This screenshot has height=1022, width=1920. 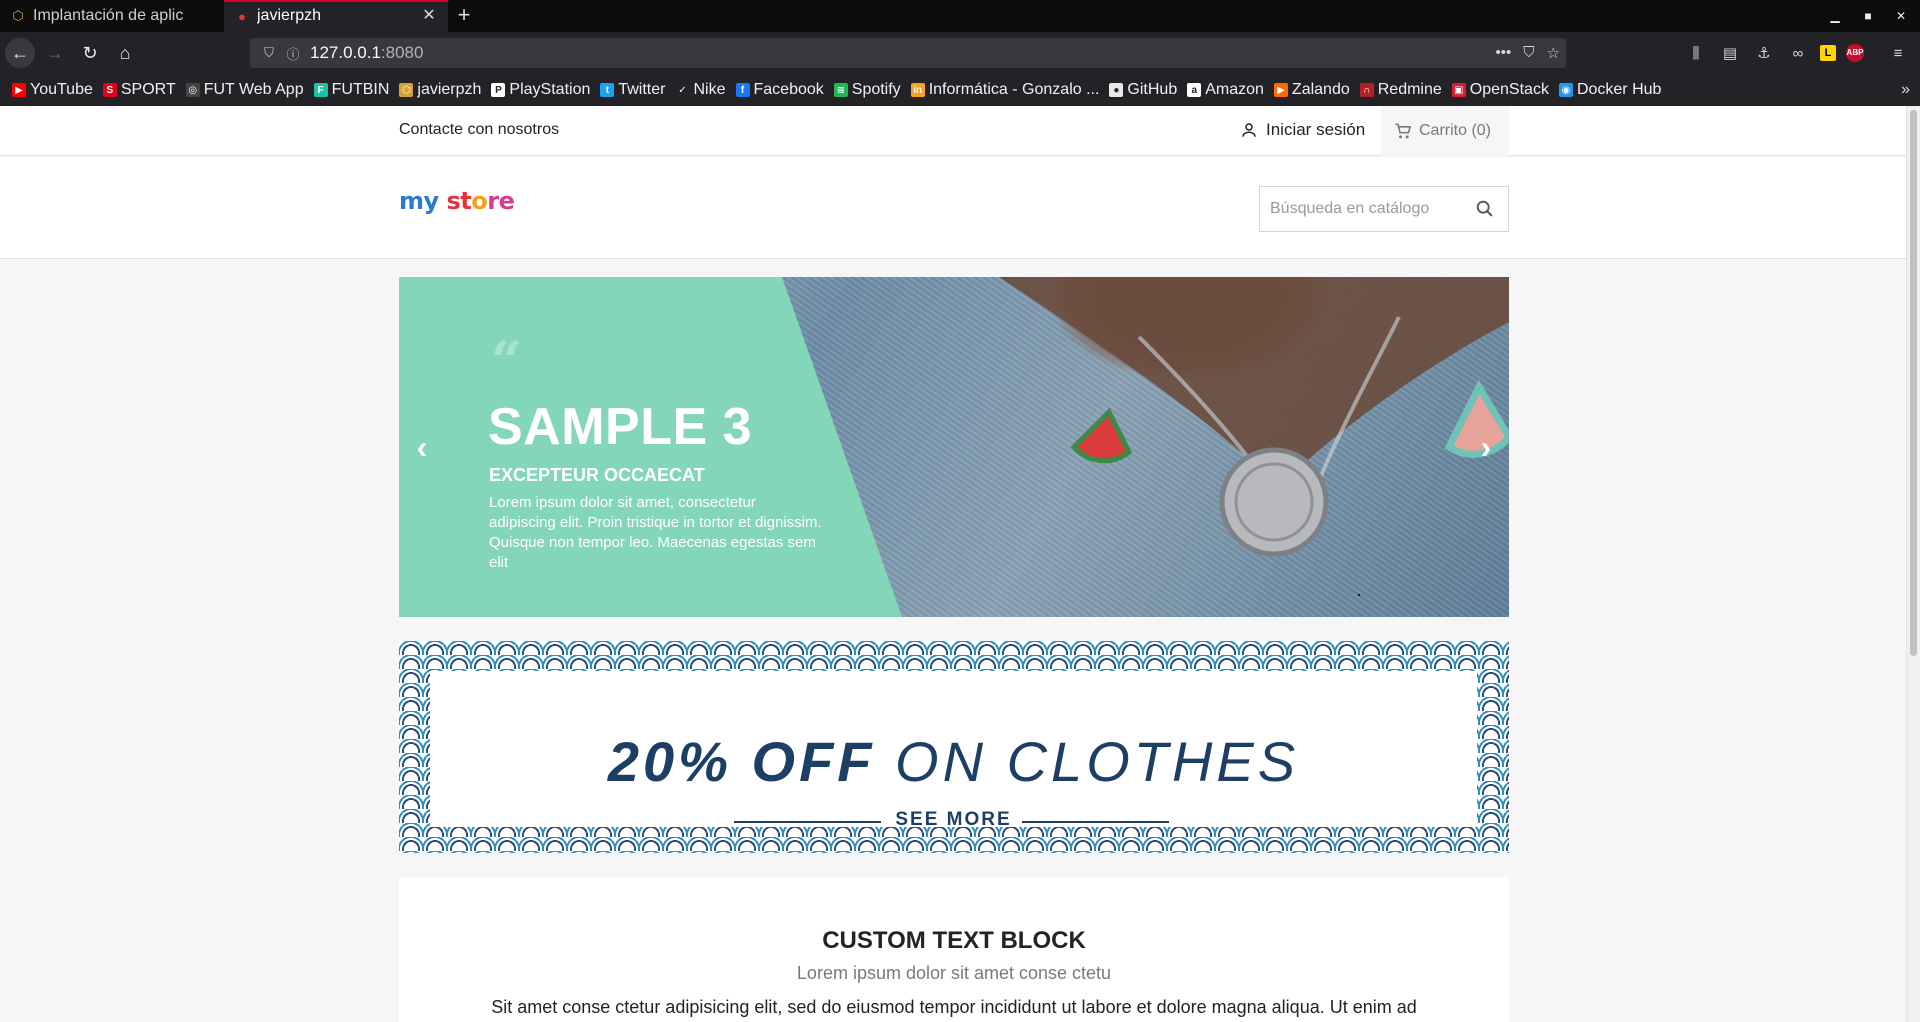 I want to click on bookmark-item: P PlayStation, so click(x=540, y=90).